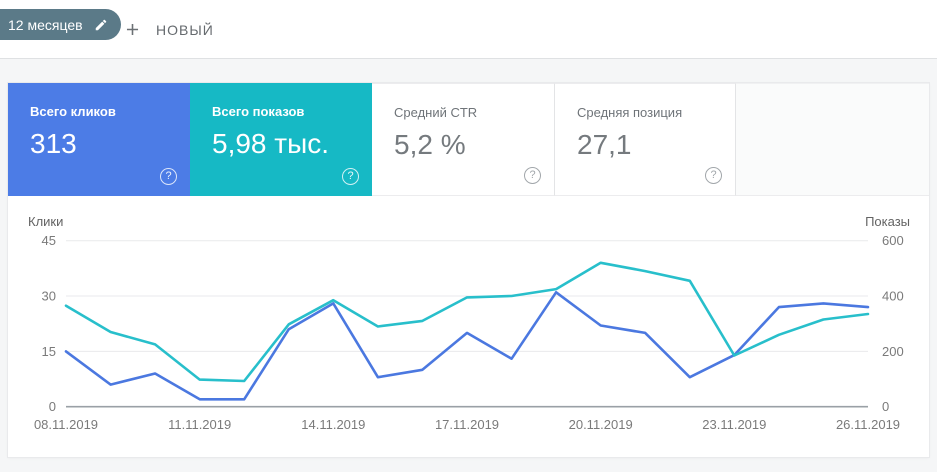  Describe the element at coordinates (645, 139) in the screenshot. I see `metric-card-average-position: Средняя позиция 27,1 ?` at that location.